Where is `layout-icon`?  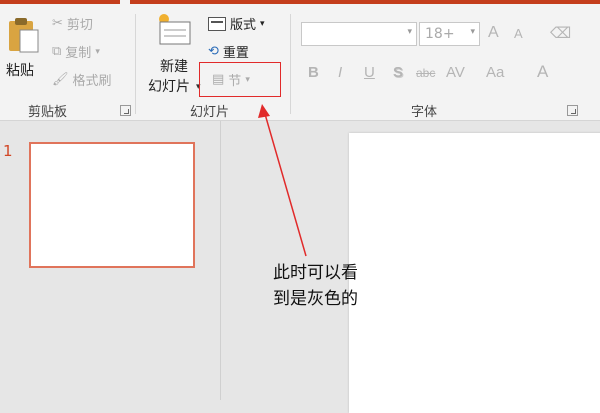 layout-icon is located at coordinates (217, 23).